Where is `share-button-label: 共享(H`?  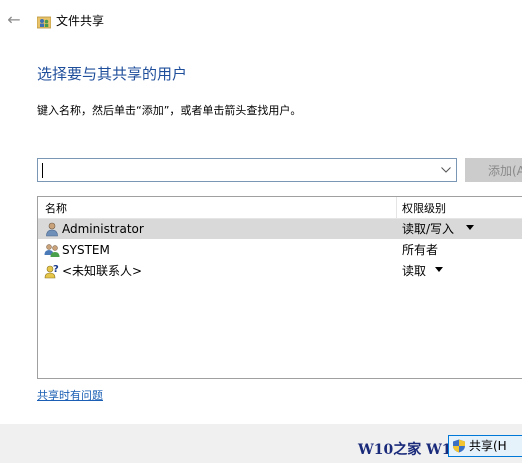 share-button-label: 共享(H is located at coordinates (488, 446).